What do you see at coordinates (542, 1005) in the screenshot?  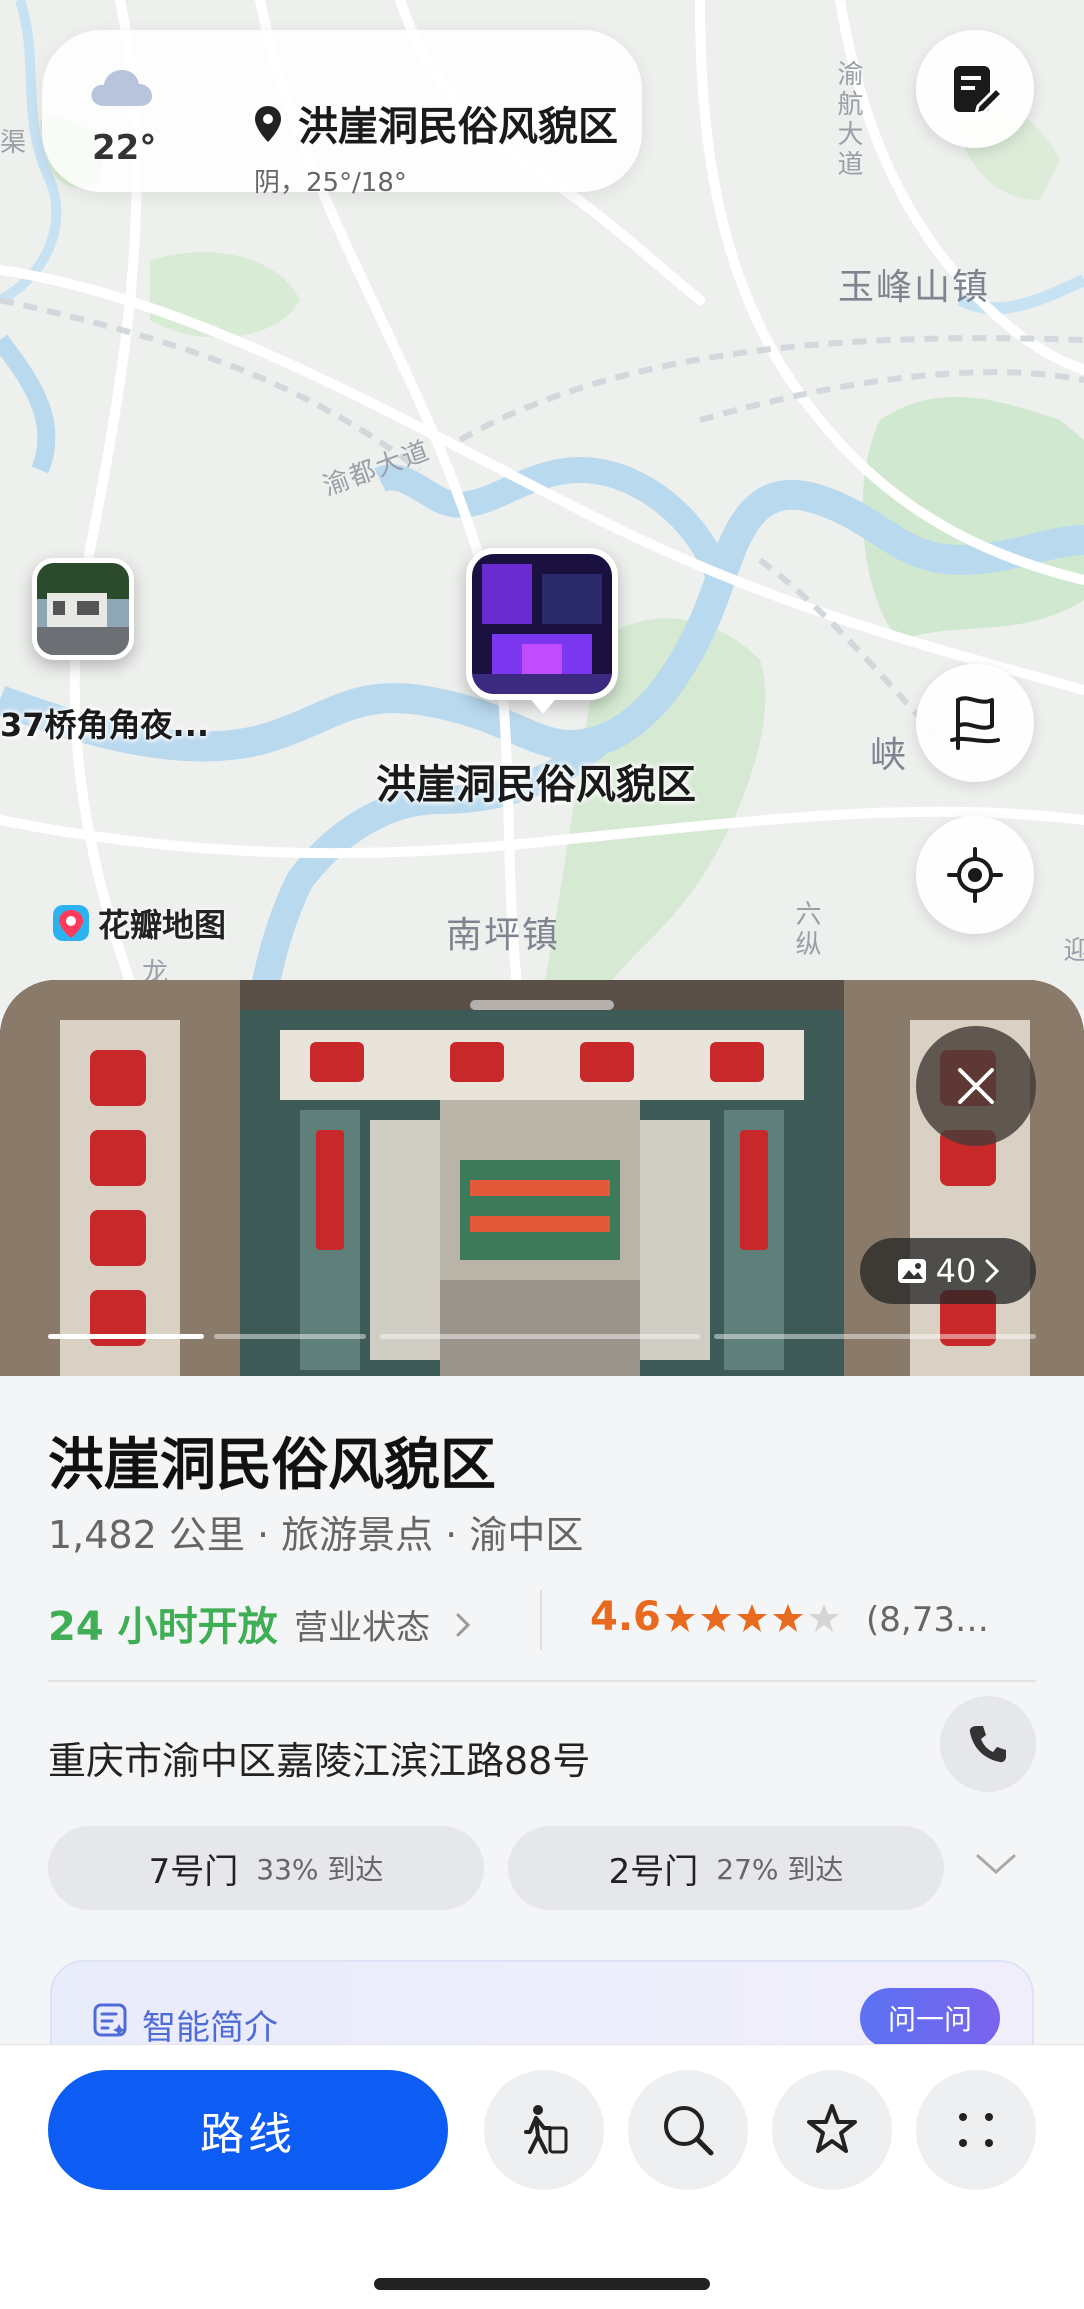 I see `sheet-drag-handle` at bounding box center [542, 1005].